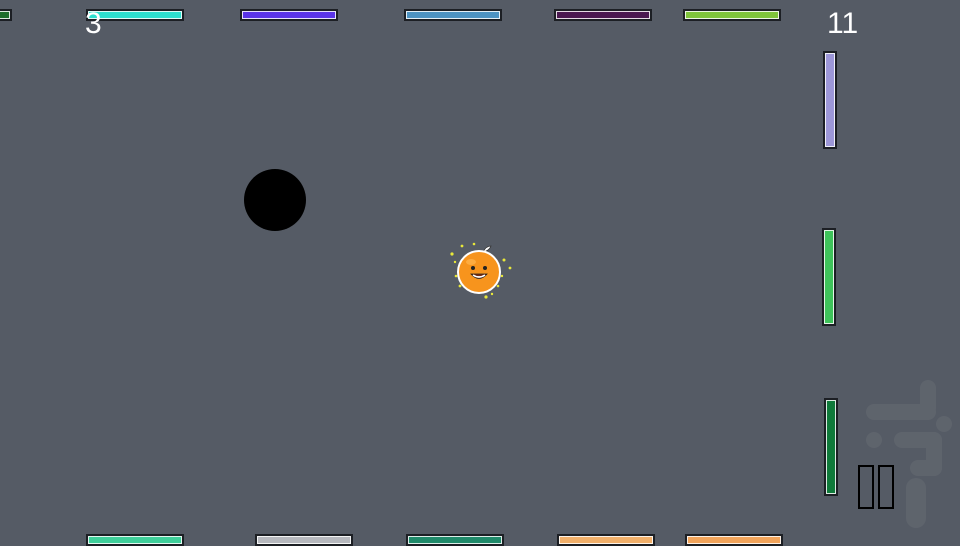  Describe the element at coordinates (275, 200) in the screenshot. I see `black-ball` at that location.